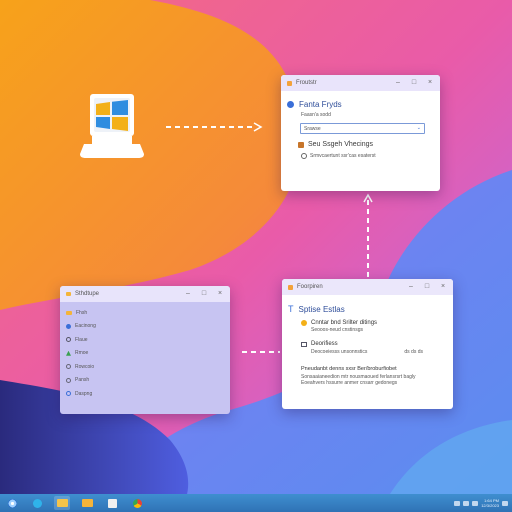 Image resolution: width=512 pixels, height=512 pixels. What do you see at coordinates (310, 287) in the screenshot?
I see `window-title: Foorpiren` at bounding box center [310, 287].